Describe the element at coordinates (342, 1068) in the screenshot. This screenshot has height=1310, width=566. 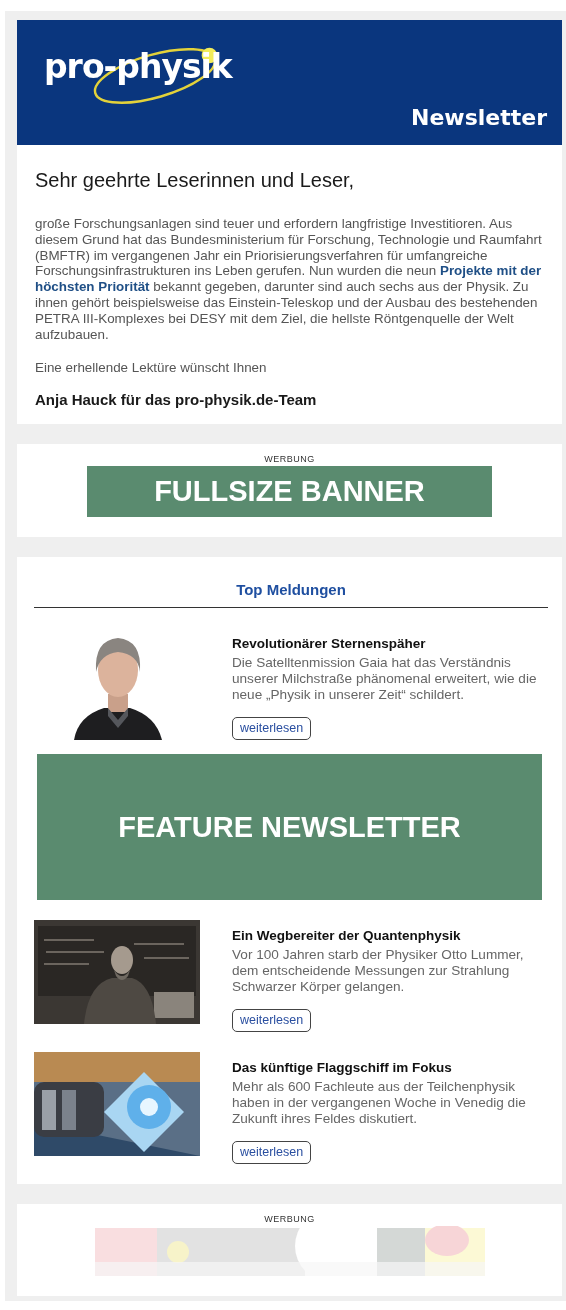
I see `article-title: Das künftige Flaggschiff im Fokus` at that location.